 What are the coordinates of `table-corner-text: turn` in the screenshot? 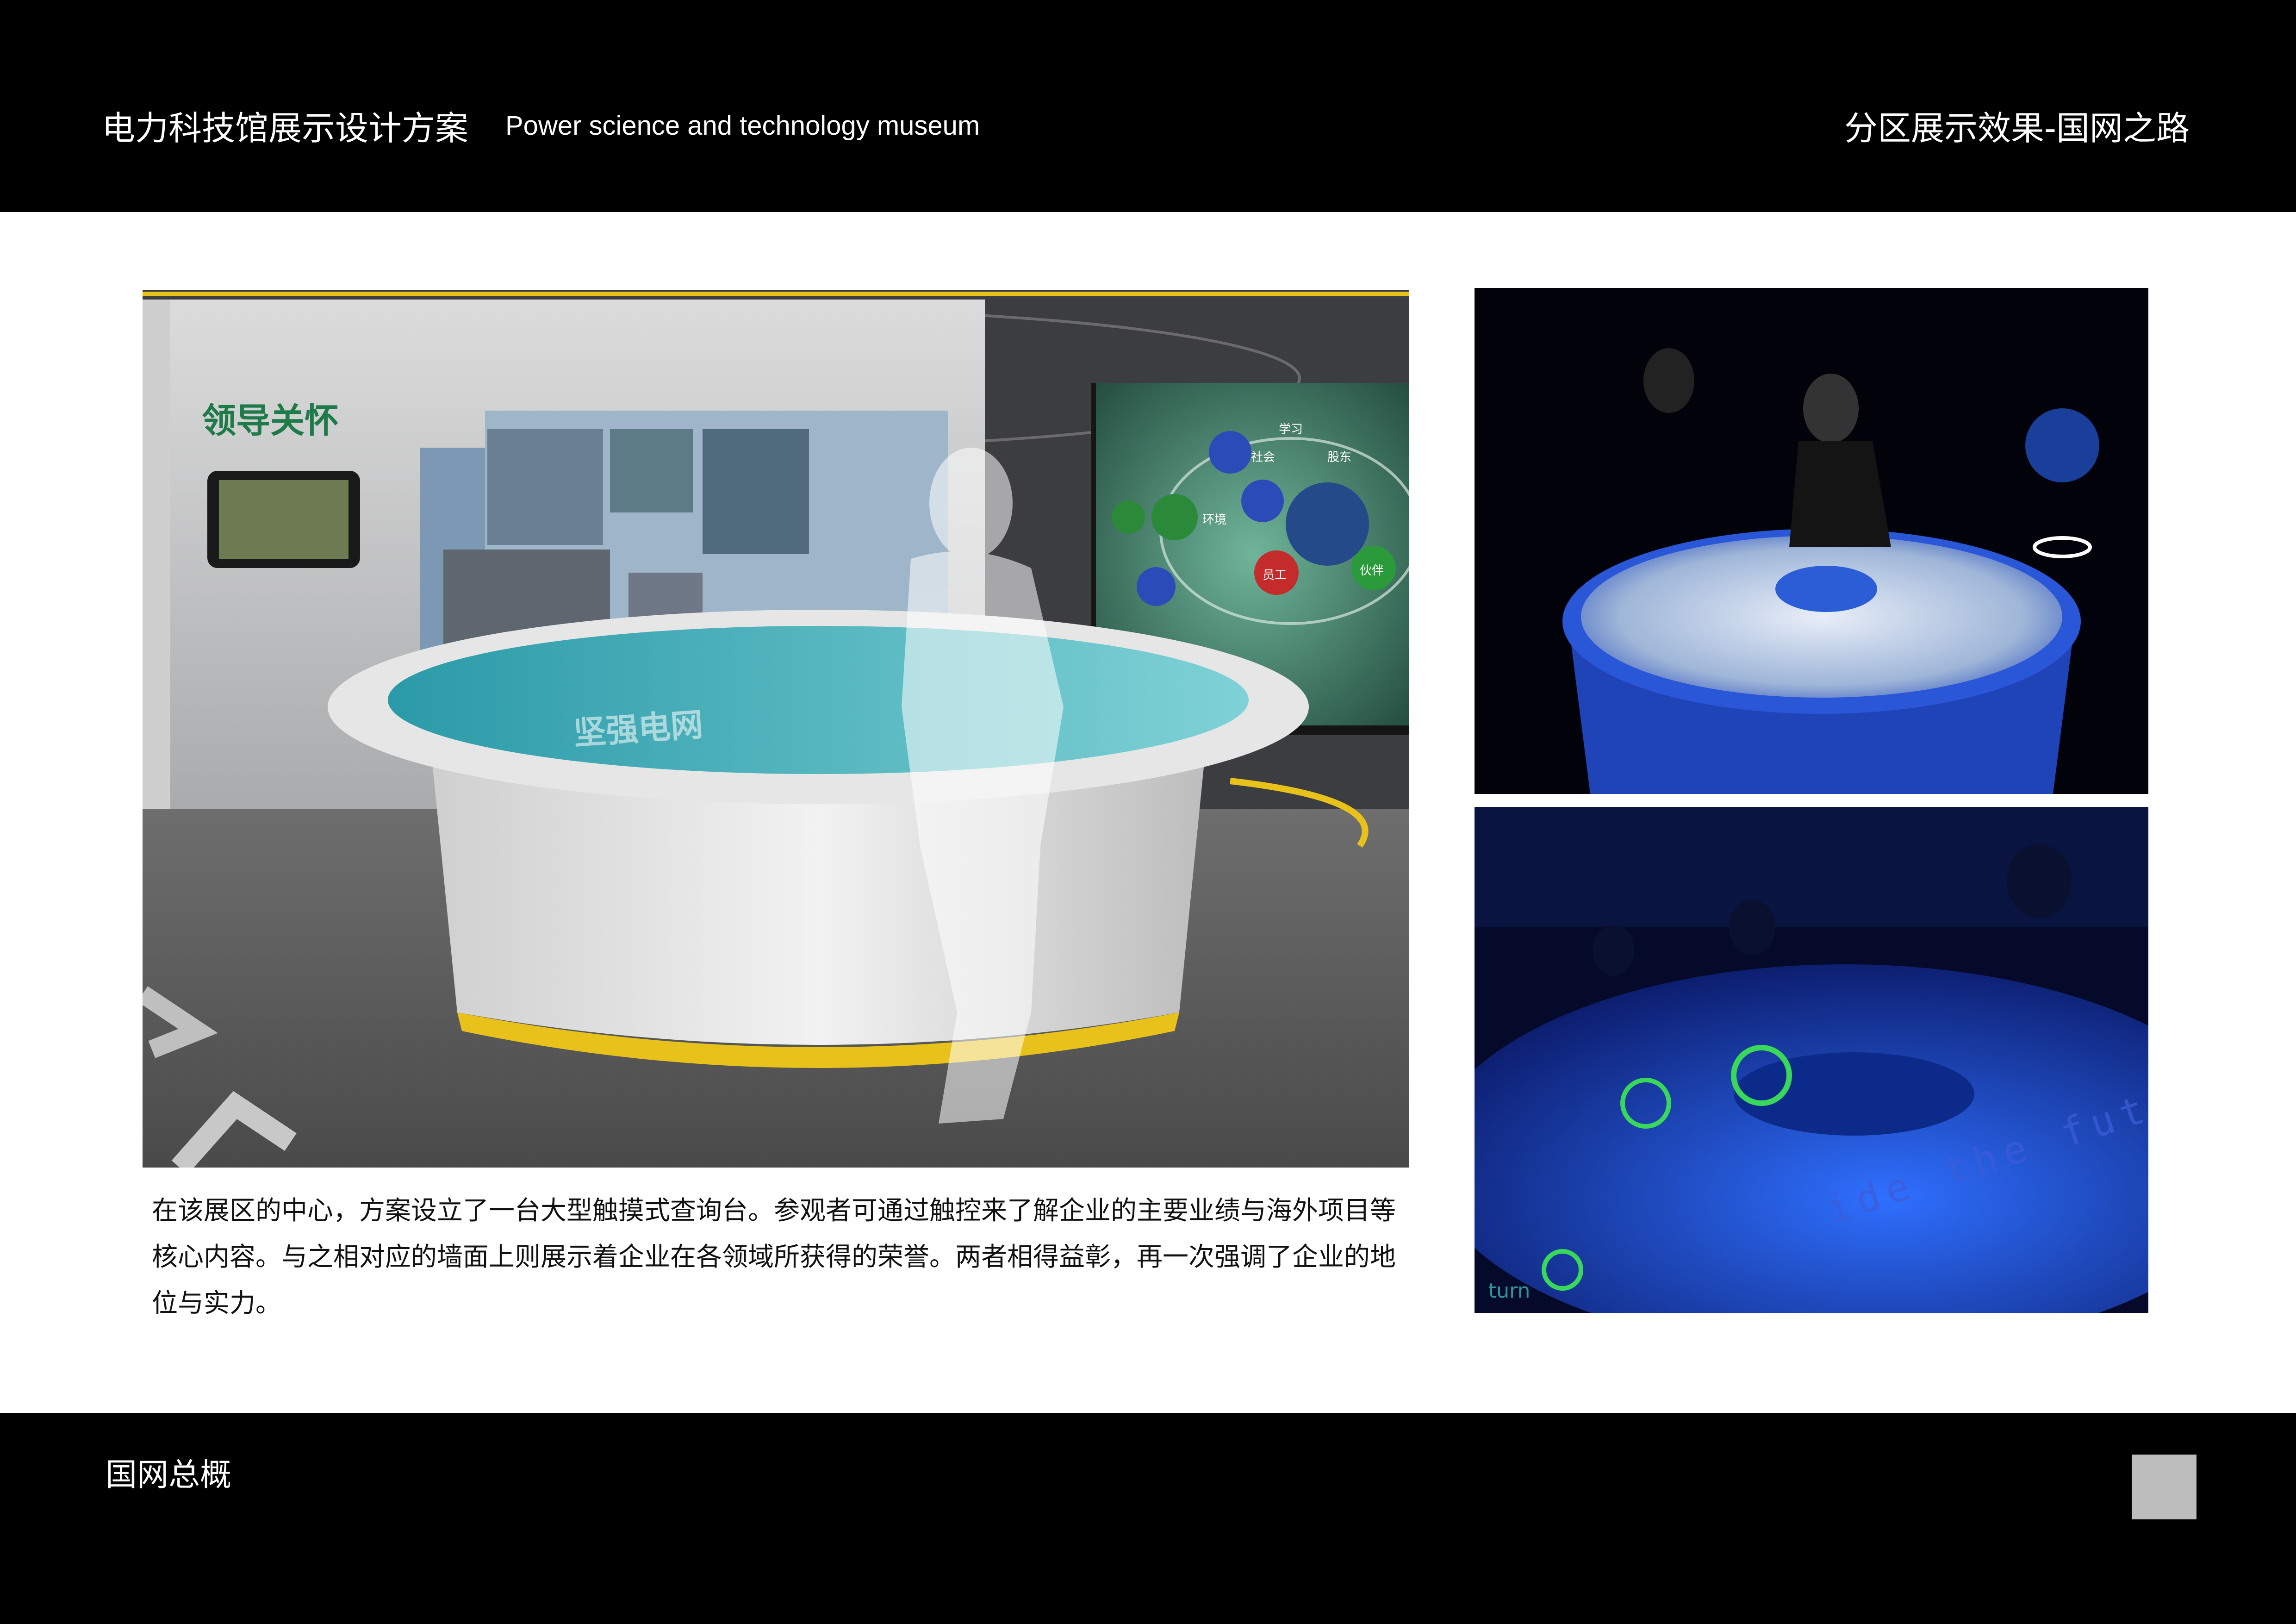 It's located at (1509, 1291).